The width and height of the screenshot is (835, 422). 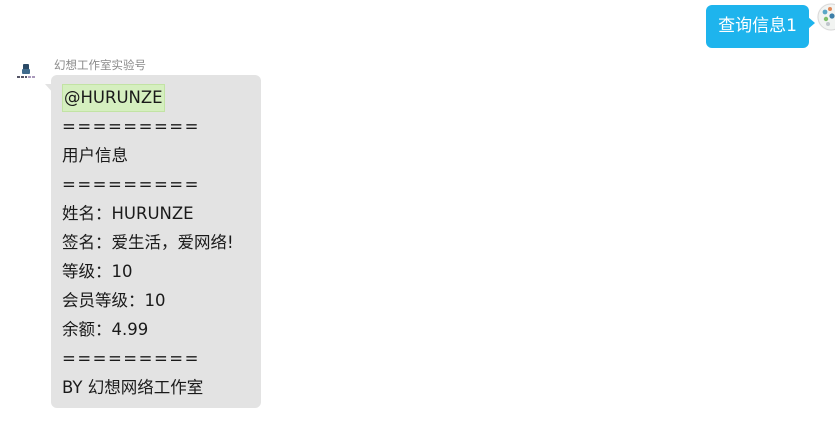 I want to click on info-signature: 签名：爱生活，爱网络!, so click(x=148, y=242).